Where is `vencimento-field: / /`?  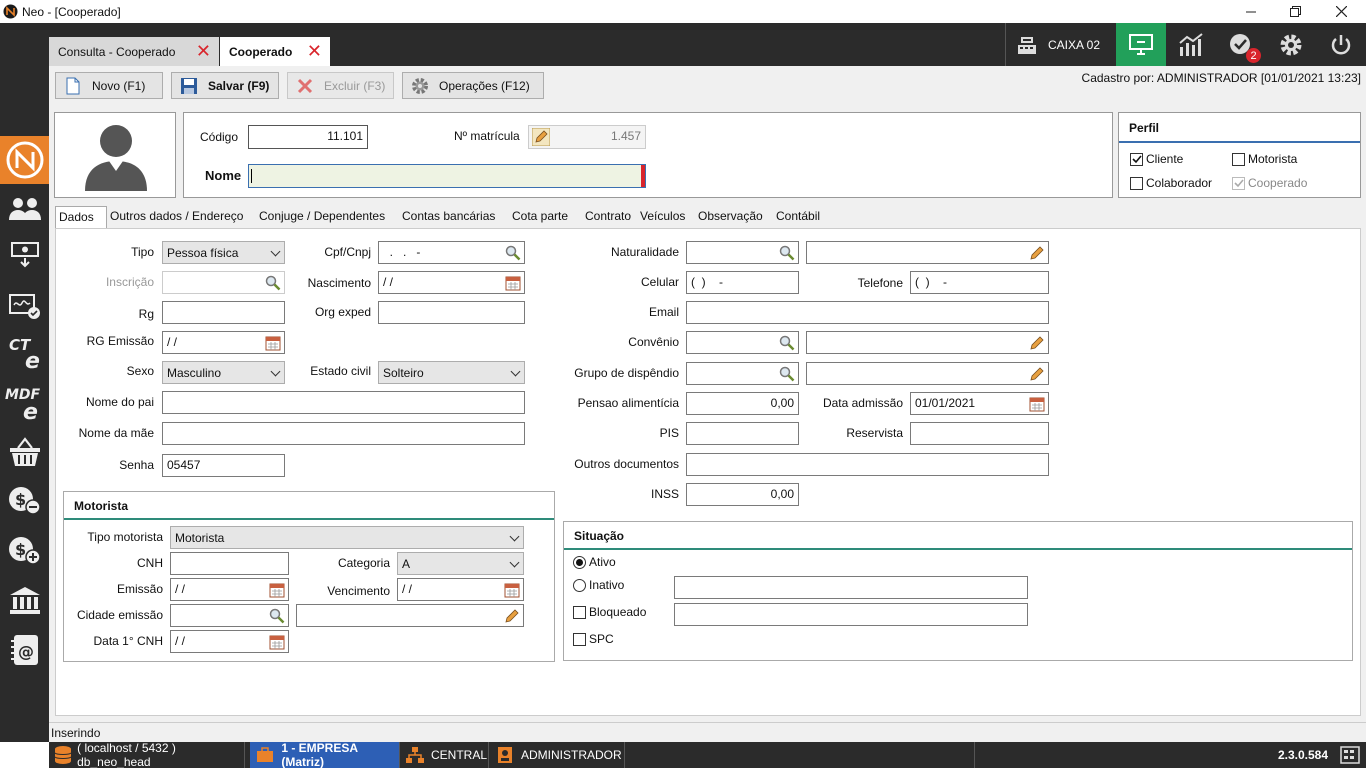
vencimento-field: / / is located at coordinates (460, 589).